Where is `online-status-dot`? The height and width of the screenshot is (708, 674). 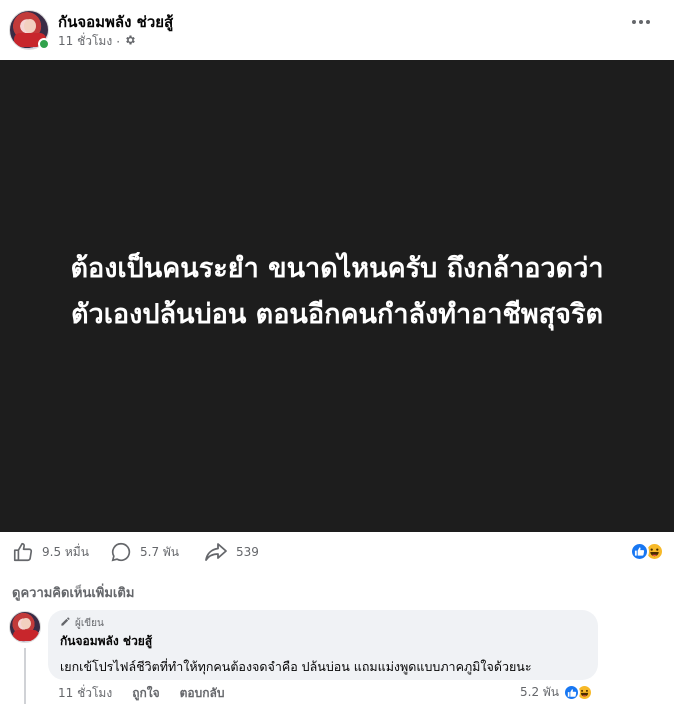 online-status-dot is located at coordinates (44, 44).